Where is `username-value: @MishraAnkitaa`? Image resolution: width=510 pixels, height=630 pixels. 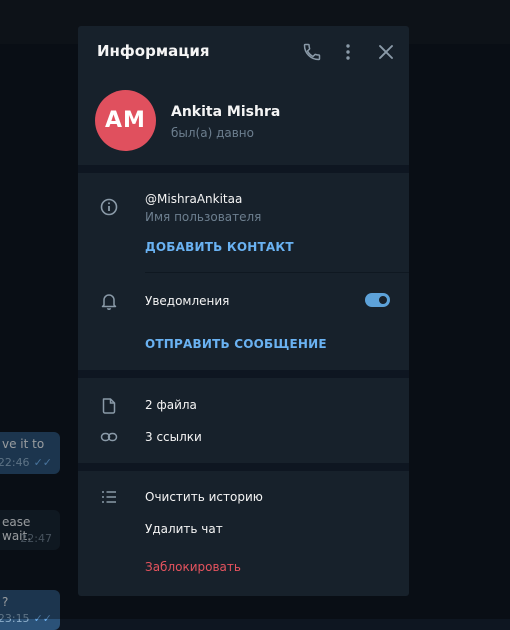 username-value: @MishraAnkitaa is located at coordinates (193, 199).